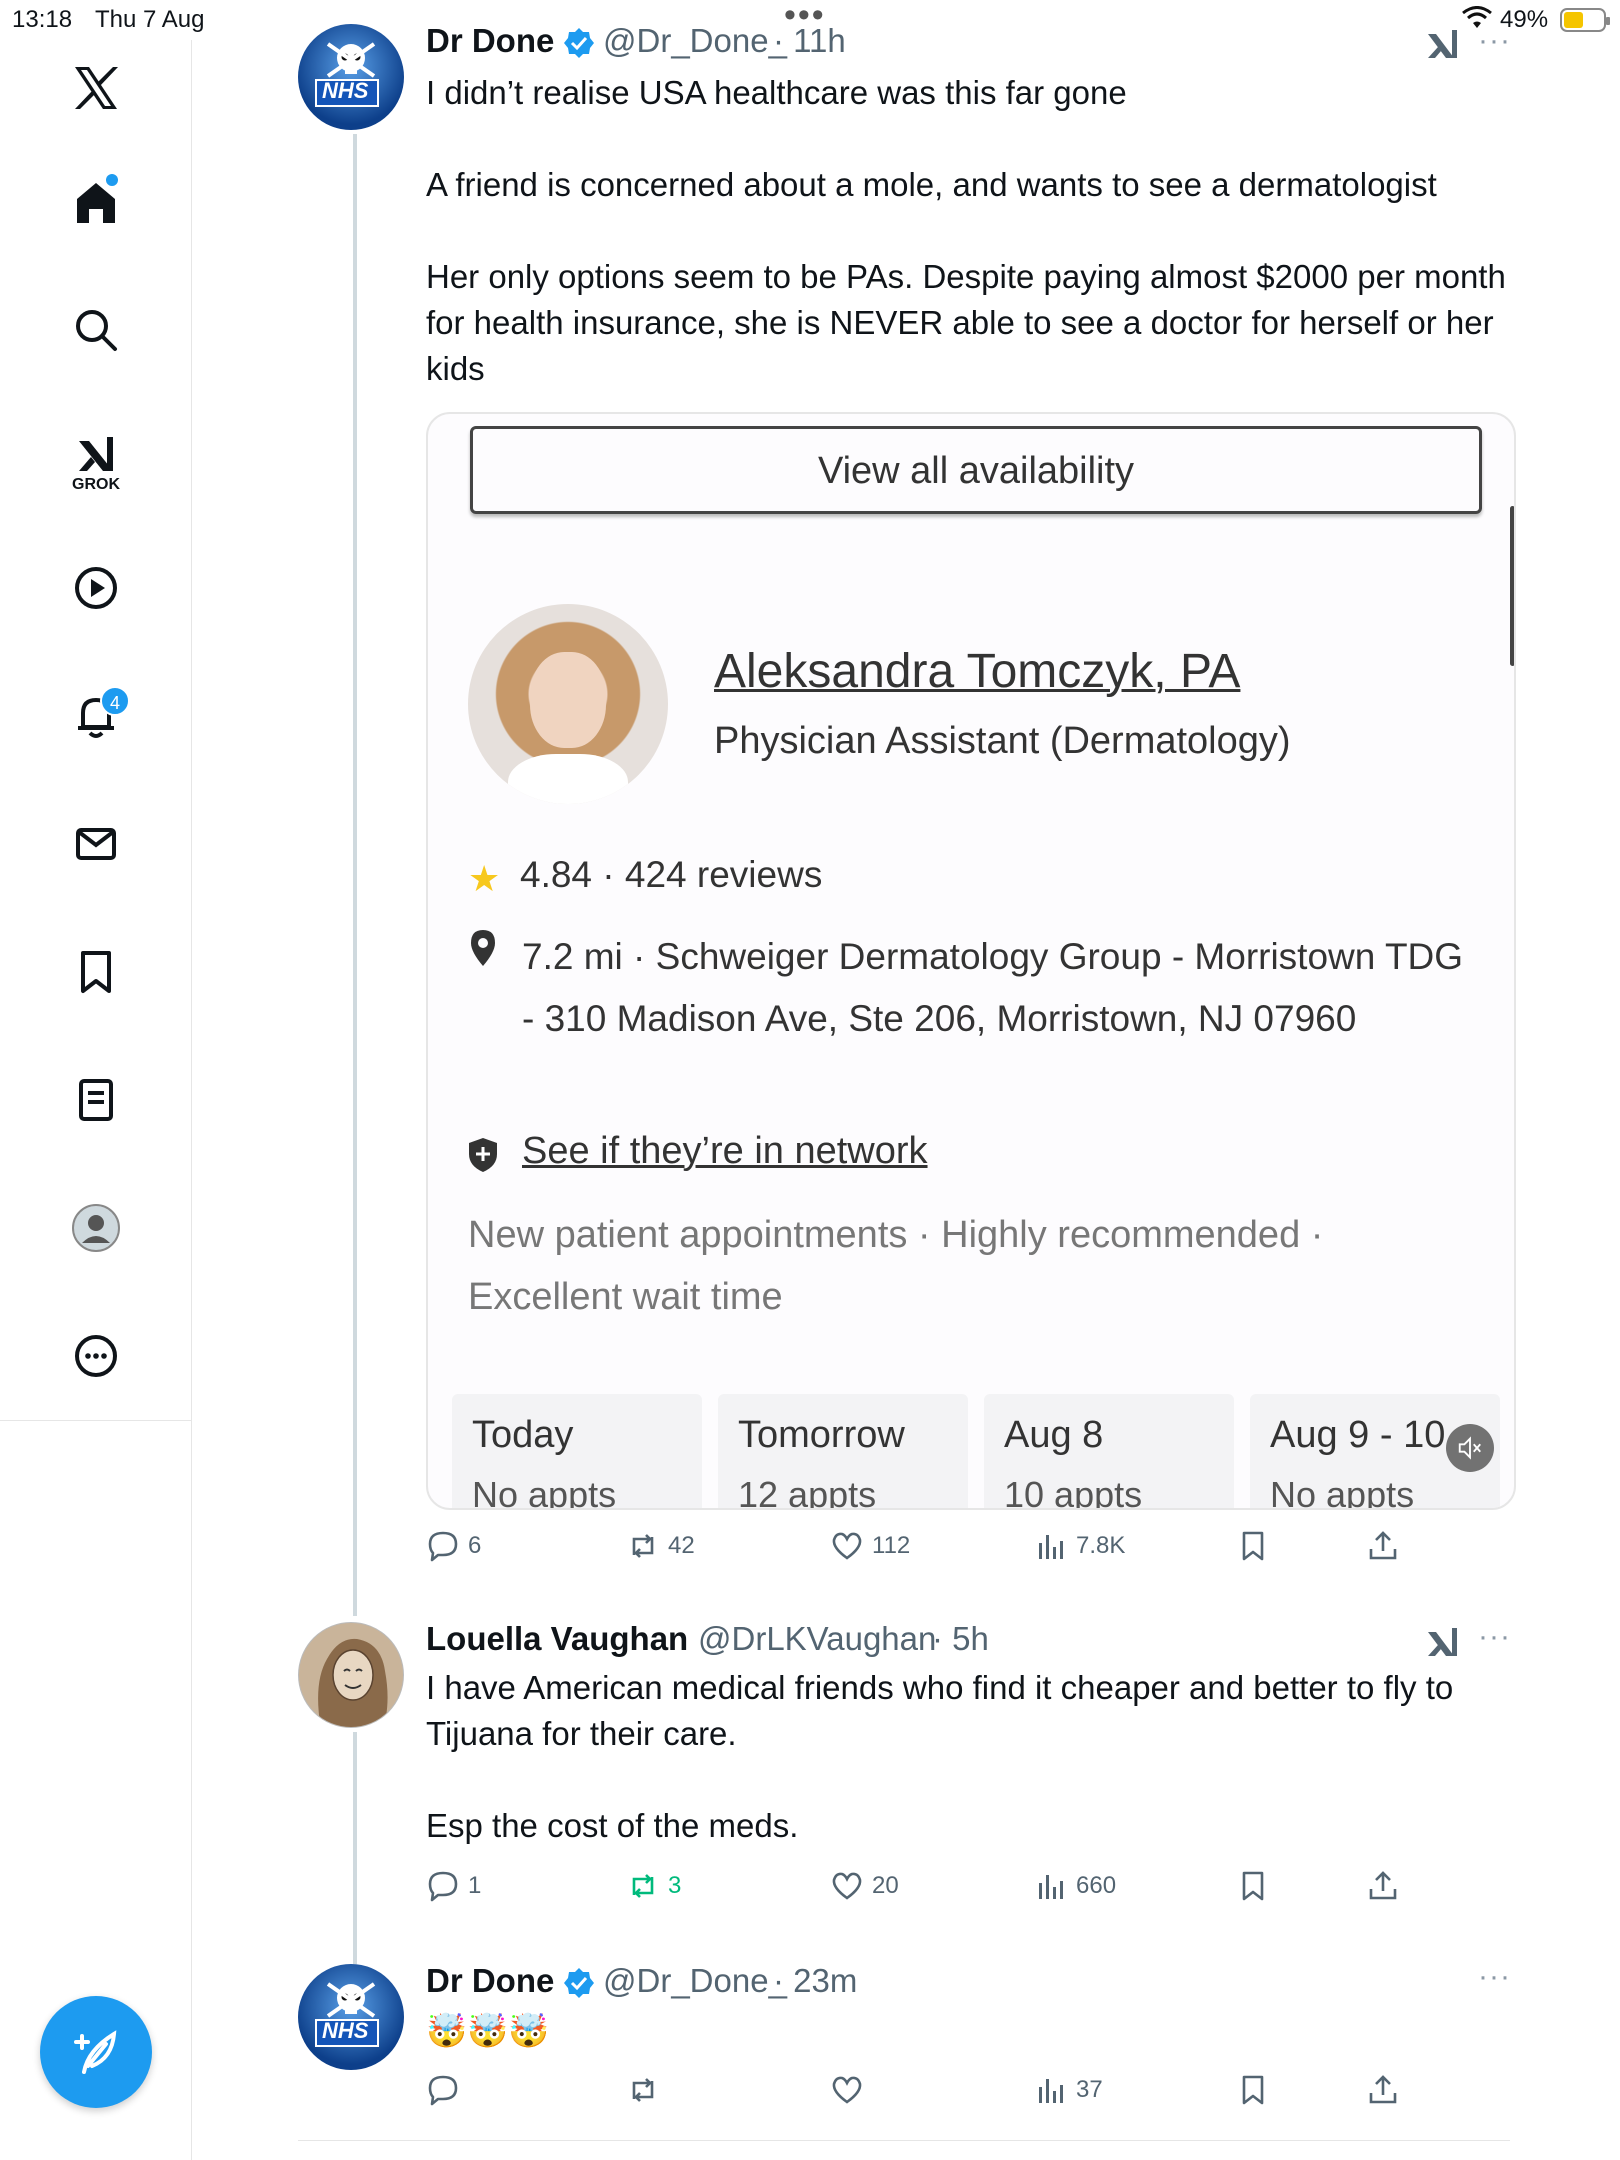 This screenshot has height=2160, width=1620. What do you see at coordinates (475, 1545) in the screenshot?
I see `reply-count: 6` at bounding box center [475, 1545].